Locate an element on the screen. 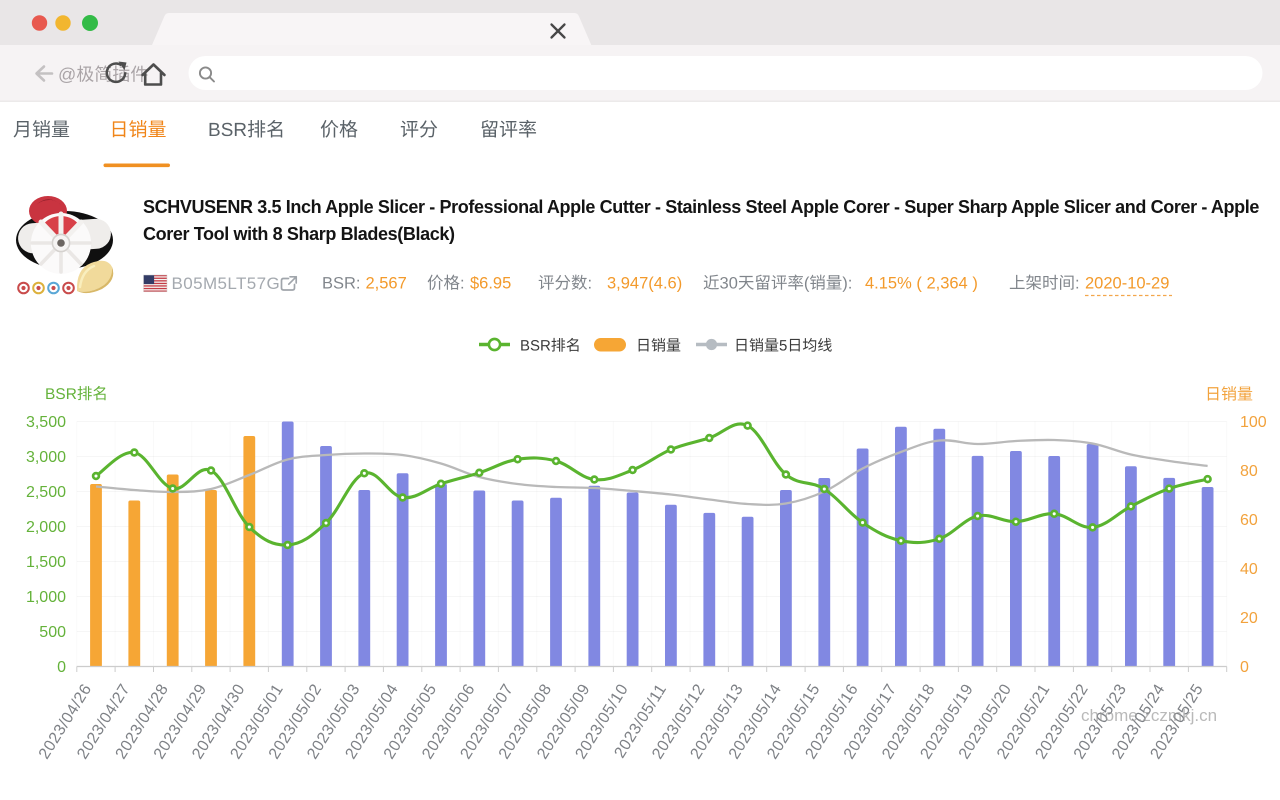 This screenshot has width=1280, height=800. svg-text: chrome.zczmkj.cn is located at coordinates (1149, 715).